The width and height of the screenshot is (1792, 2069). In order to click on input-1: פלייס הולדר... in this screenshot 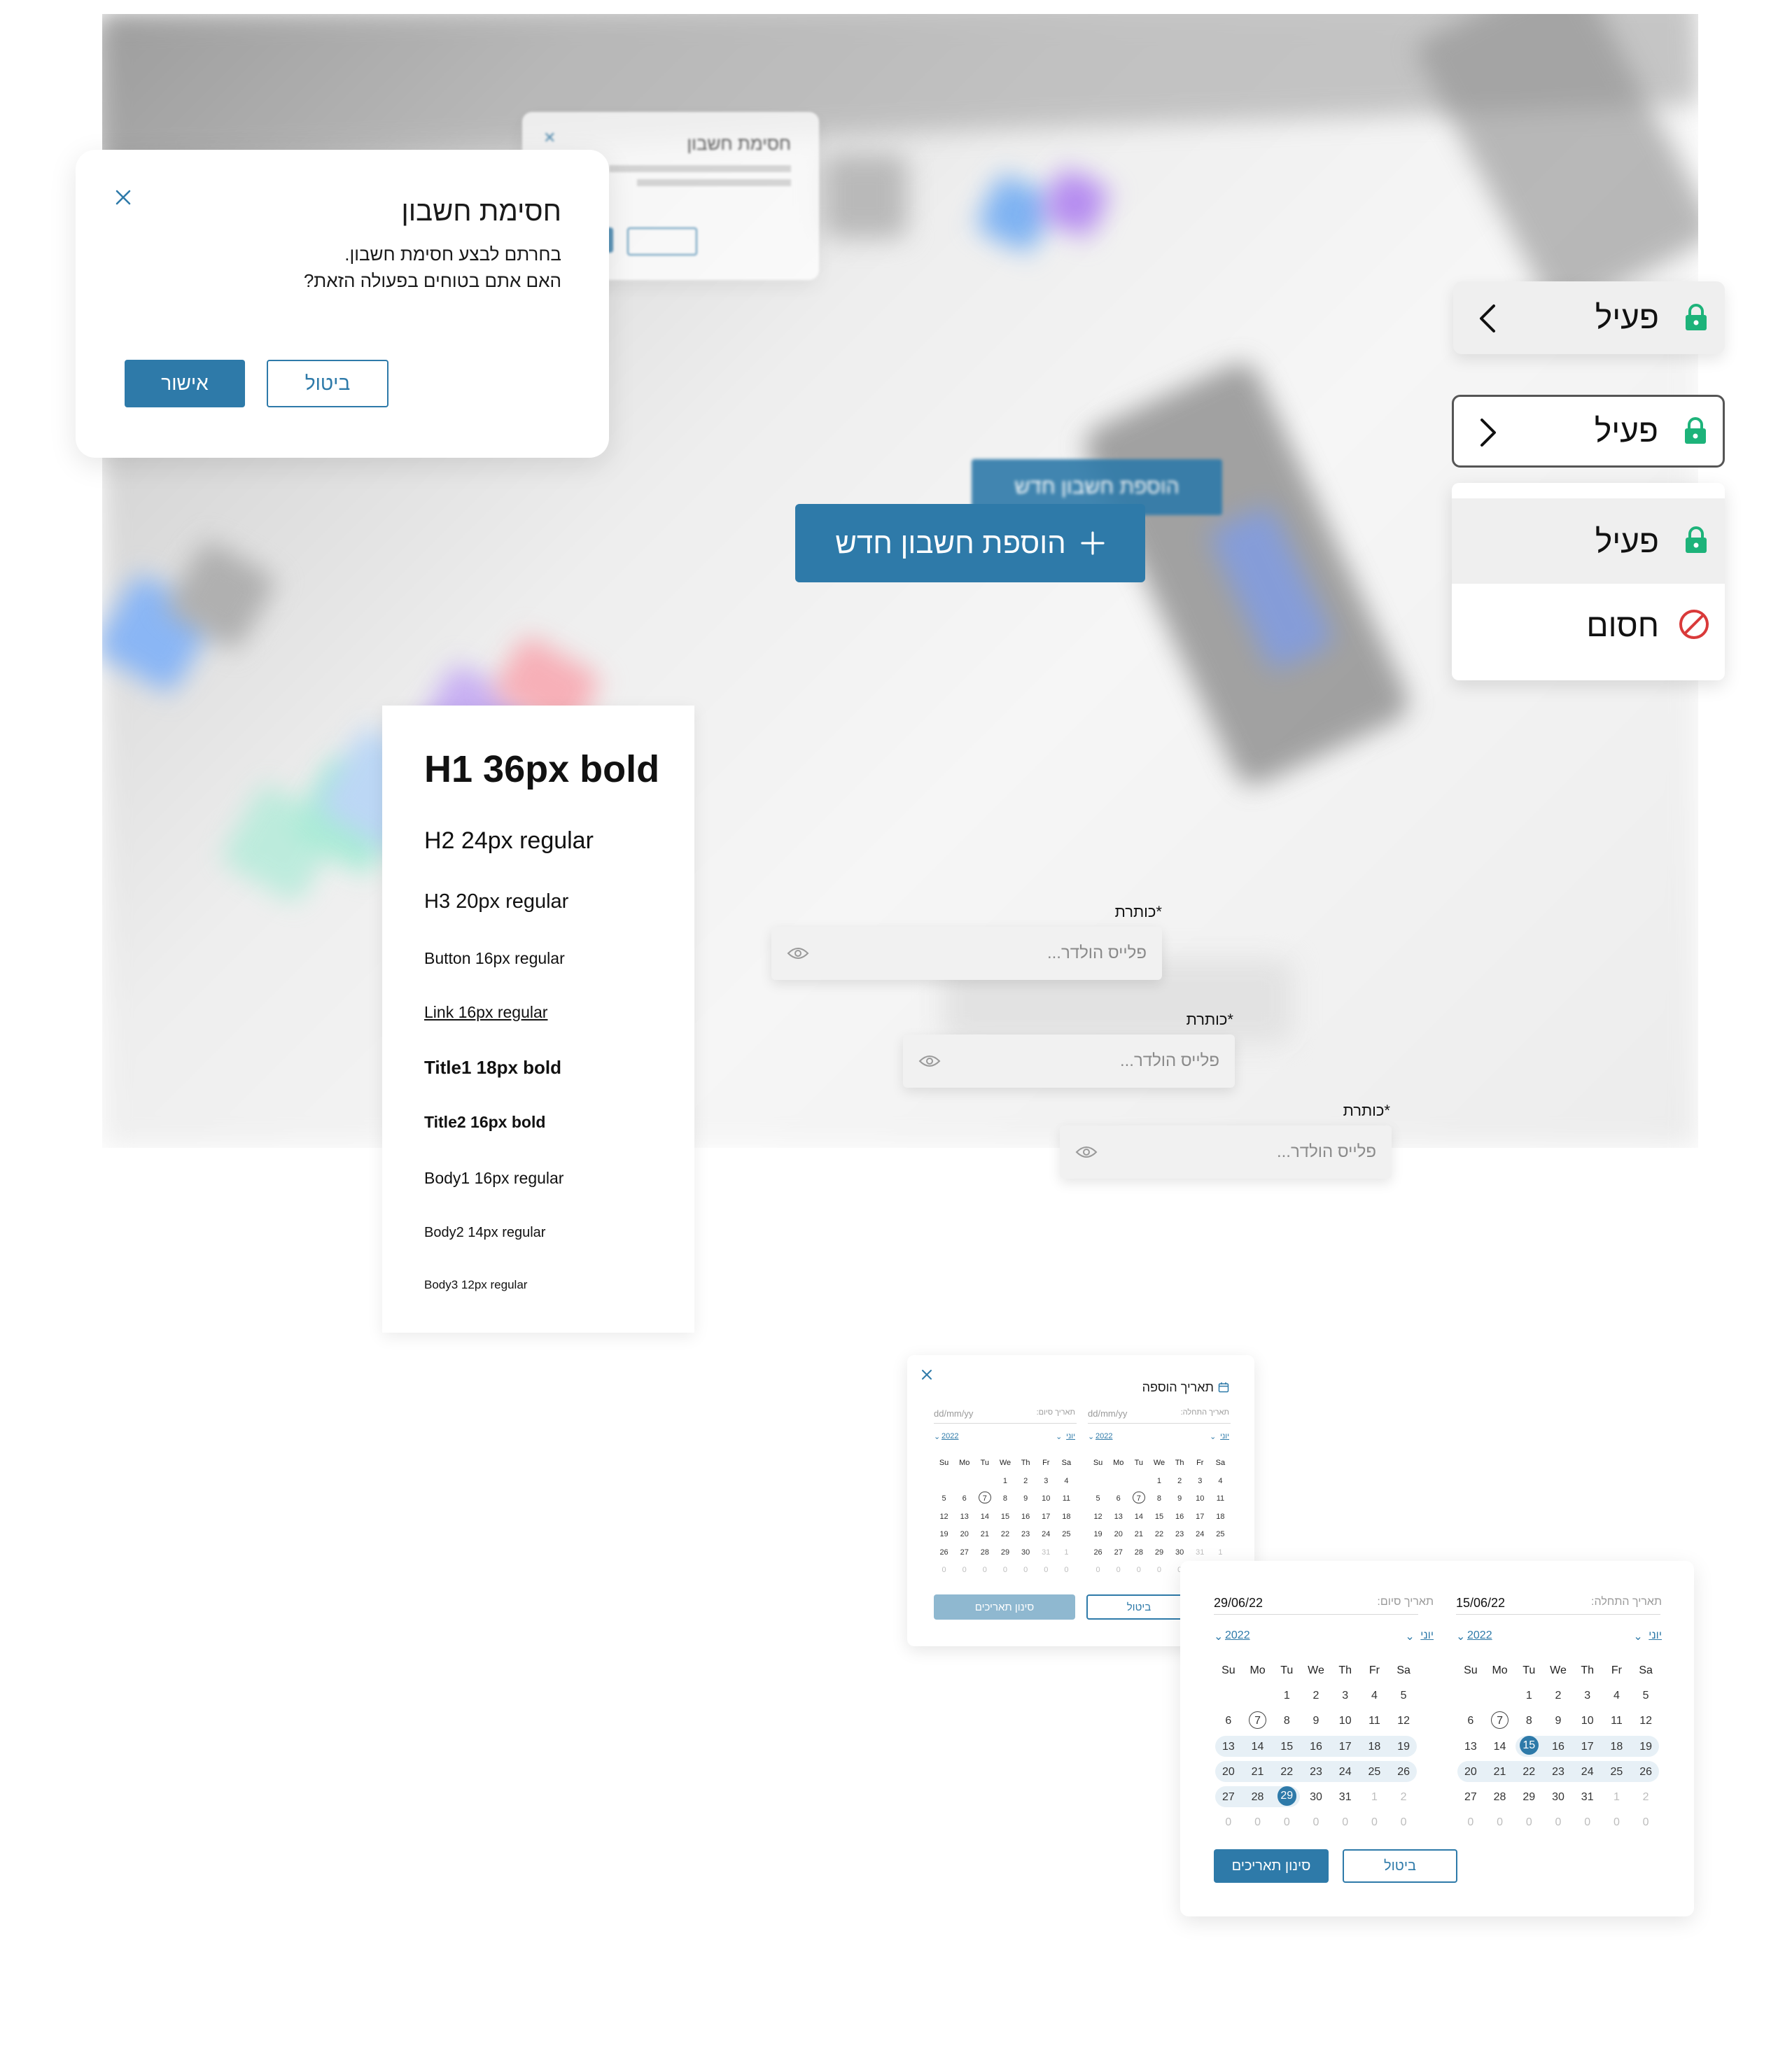, I will do `click(966, 953)`.